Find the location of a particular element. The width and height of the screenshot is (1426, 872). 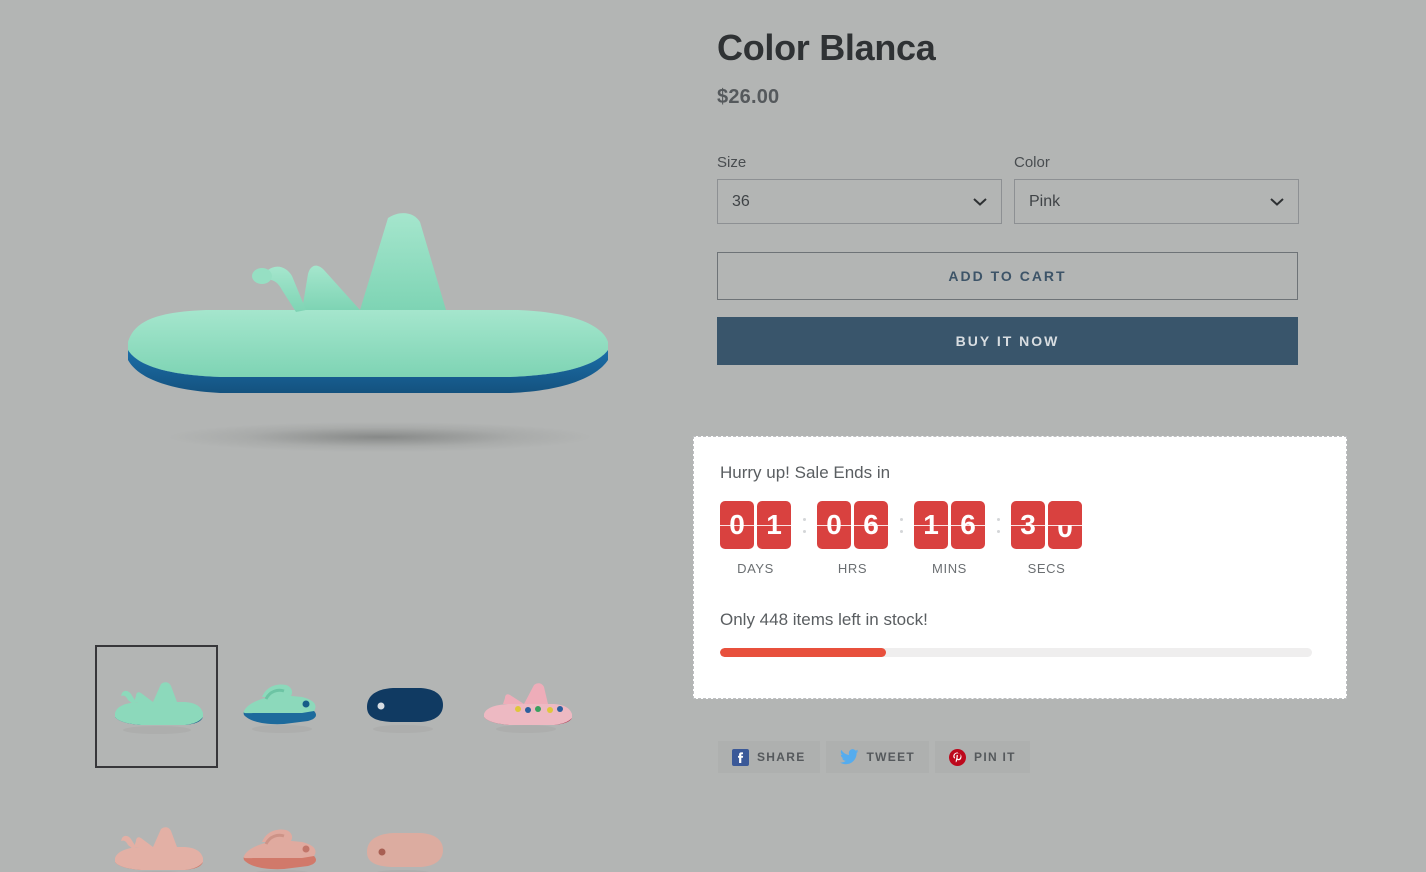

countdown-timer: 0 1 DAYS 0 6 HRS 1 6 MINS 3 0 SECS is located at coordinates (1020, 538).